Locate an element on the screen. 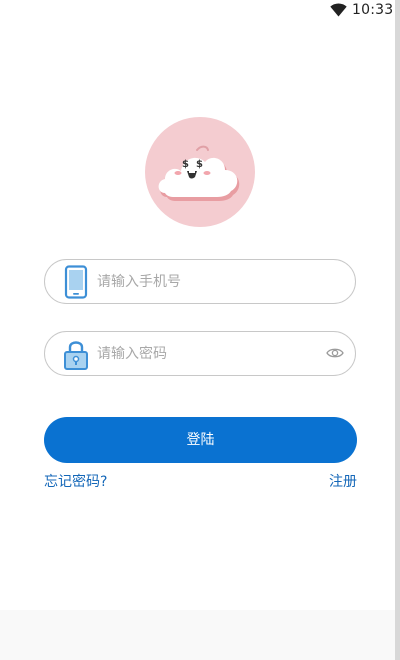 The width and height of the screenshot is (400, 660). phone-input is located at coordinates (207, 281).